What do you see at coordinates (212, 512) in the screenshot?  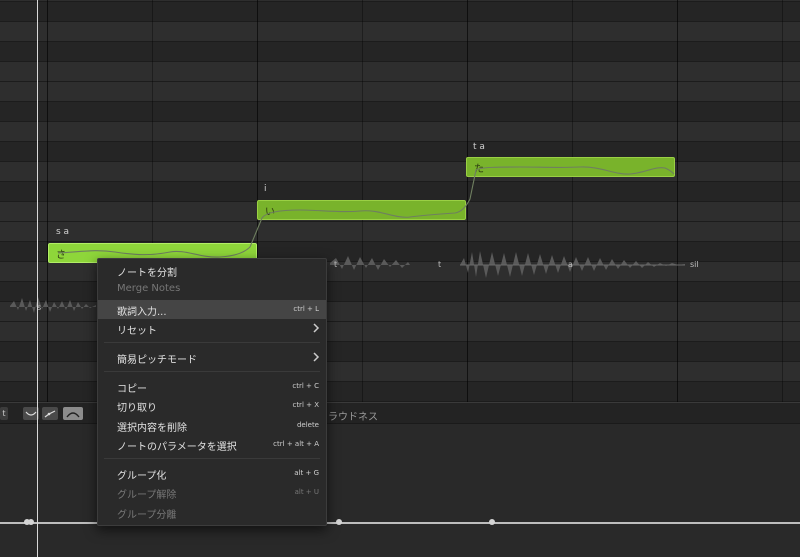 I see `menu-item-split-group: グループ分離` at bounding box center [212, 512].